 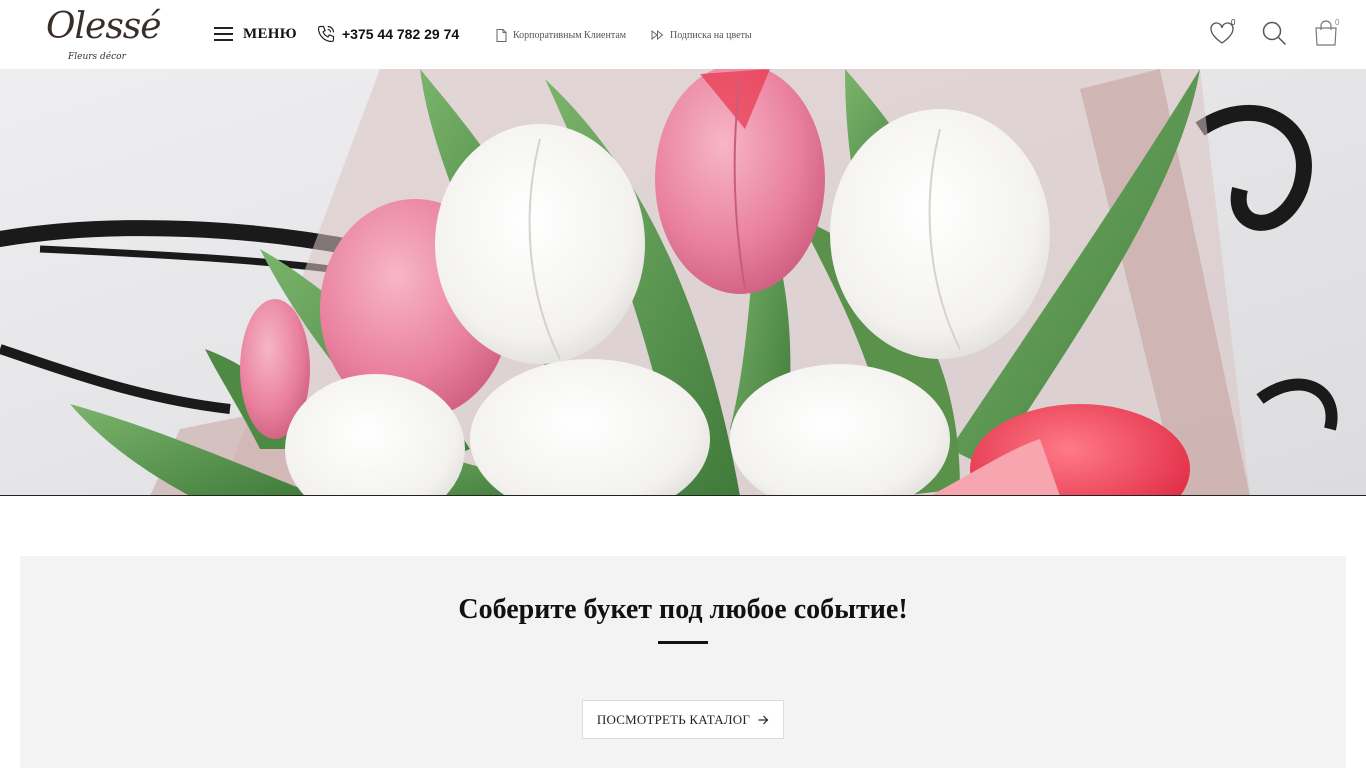 What do you see at coordinates (97, 57) in the screenshot?
I see `logo-subtitle: Fleurs décor` at bounding box center [97, 57].